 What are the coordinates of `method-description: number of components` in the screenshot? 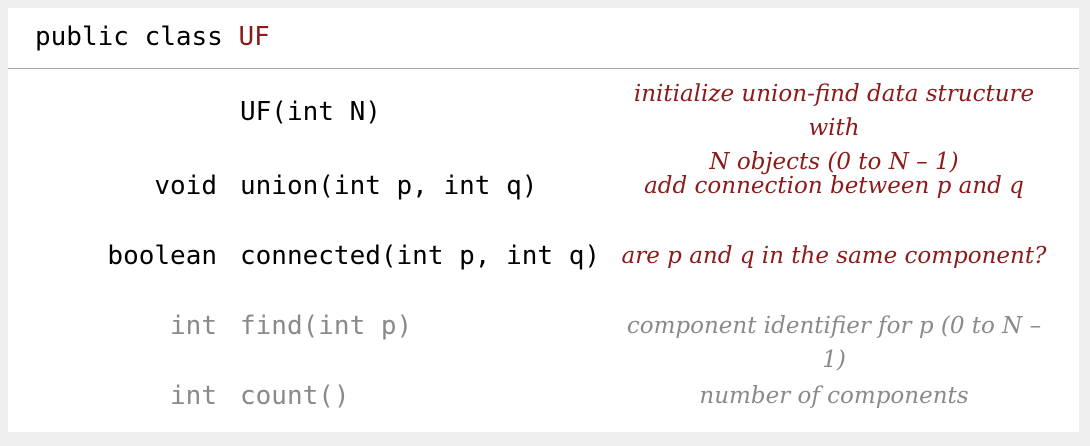 It's located at (834, 396).